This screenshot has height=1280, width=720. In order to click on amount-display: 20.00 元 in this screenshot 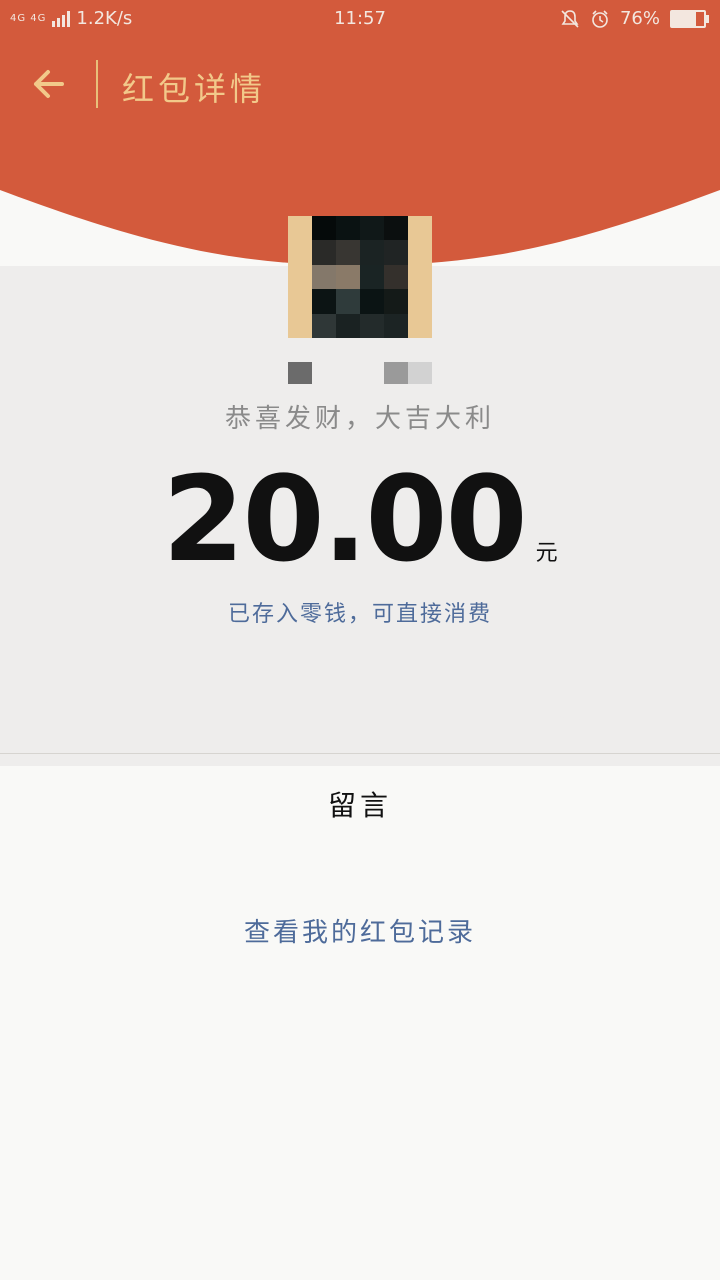, I will do `click(360, 519)`.